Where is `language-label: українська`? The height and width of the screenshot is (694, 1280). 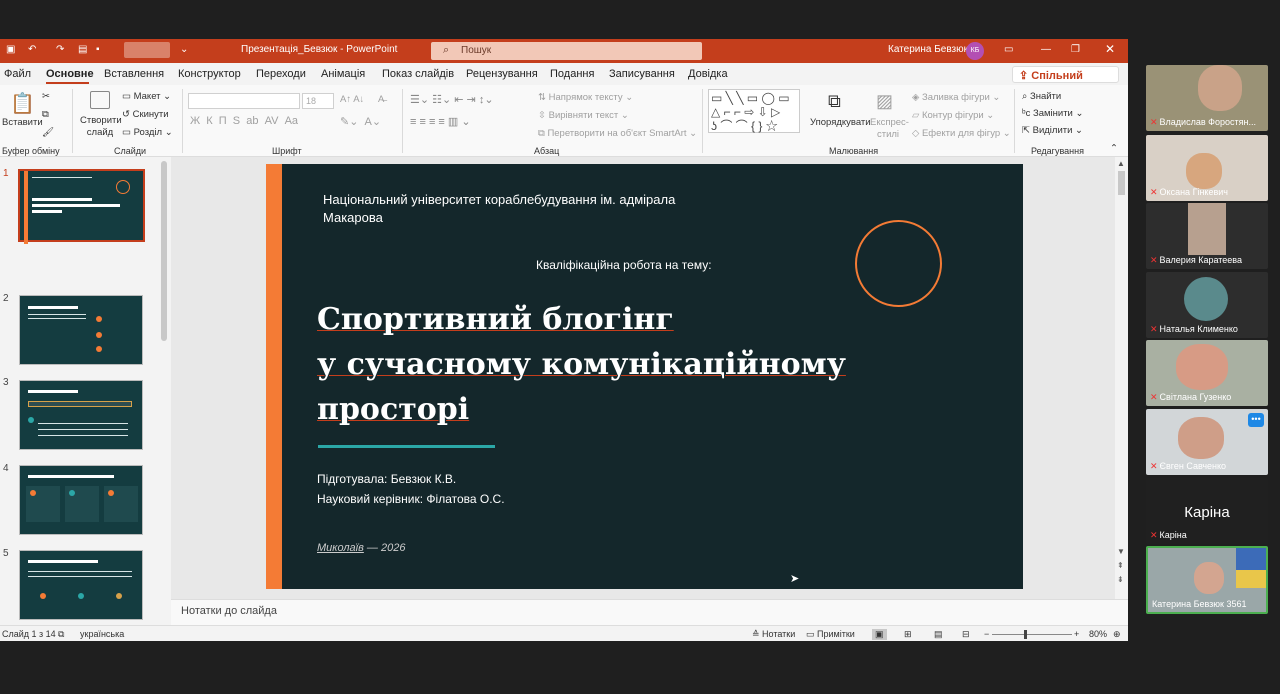
language-label: українська is located at coordinates (102, 634).